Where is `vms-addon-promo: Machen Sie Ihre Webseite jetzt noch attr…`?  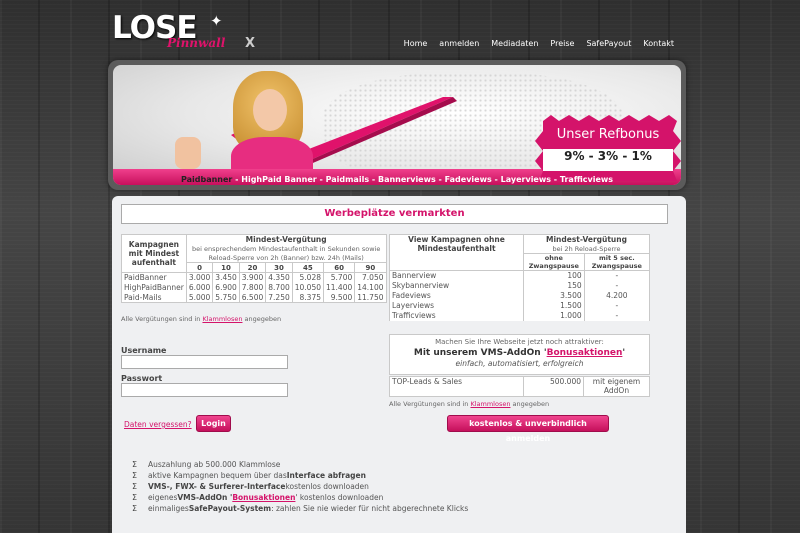 vms-addon-promo: Machen Sie Ihre Webseite jetzt noch attr… is located at coordinates (519, 354).